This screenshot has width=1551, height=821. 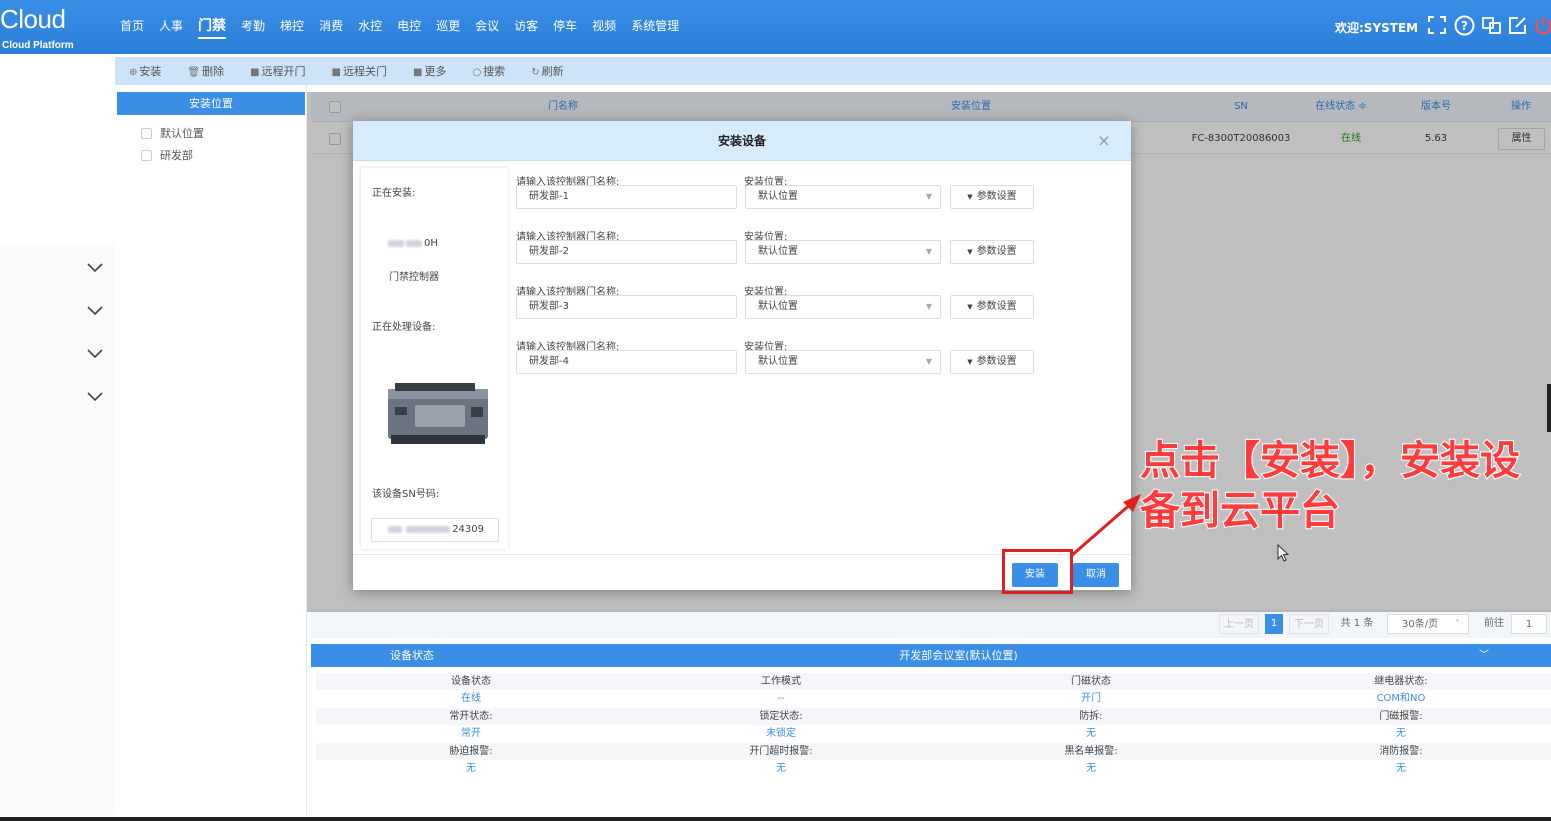 What do you see at coordinates (1104, 141) in the screenshot?
I see `close-icon: ×` at bounding box center [1104, 141].